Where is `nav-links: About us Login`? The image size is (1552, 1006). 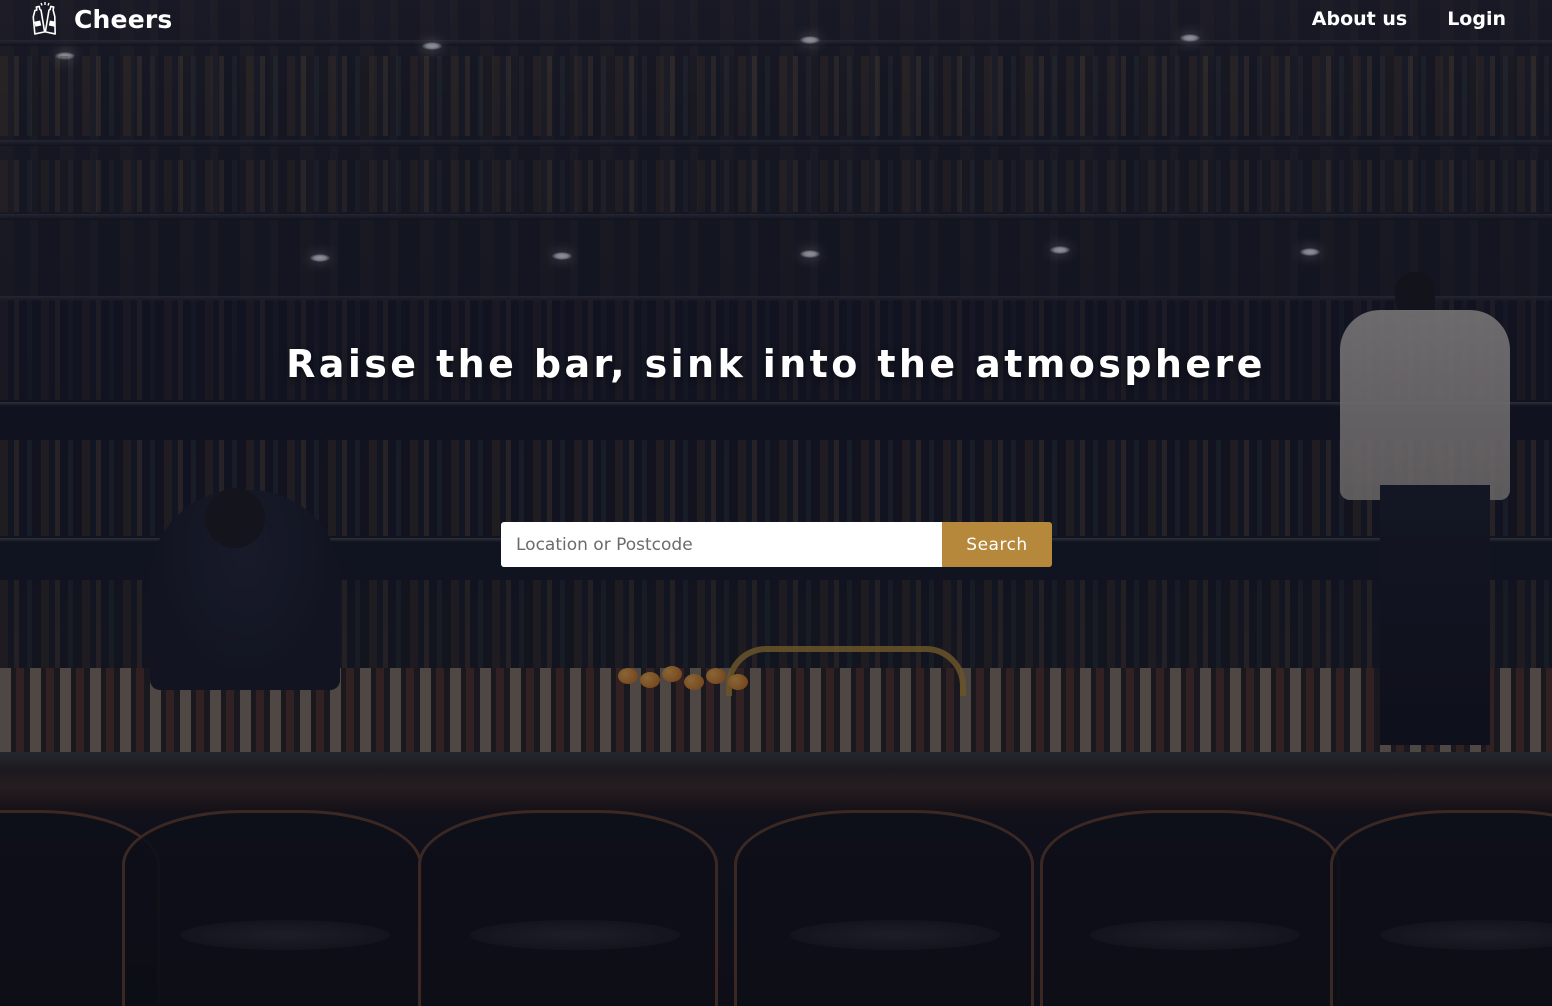
nav-links: About us Login is located at coordinates (1409, 19).